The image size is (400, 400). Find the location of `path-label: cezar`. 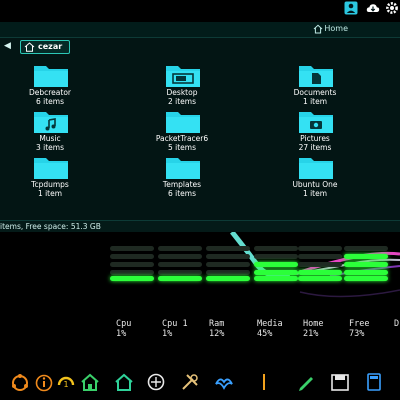

path-label: cezar is located at coordinates (50, 46).